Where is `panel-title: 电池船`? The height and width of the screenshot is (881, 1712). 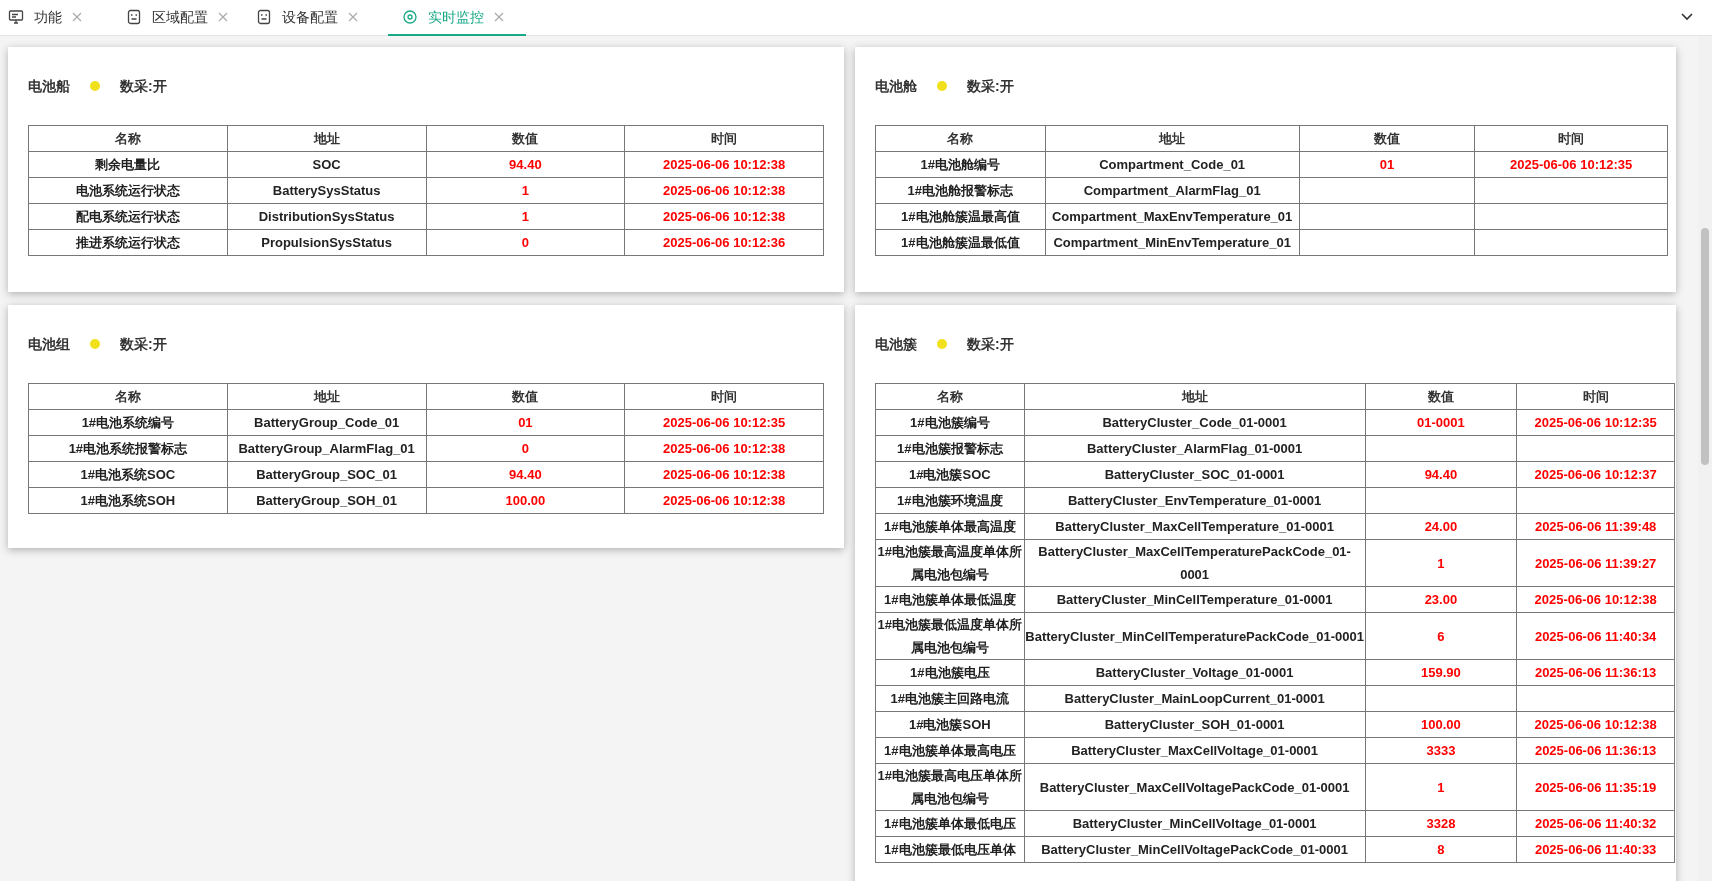
panel-title: 电池船 is located at coordinates (49, 86).